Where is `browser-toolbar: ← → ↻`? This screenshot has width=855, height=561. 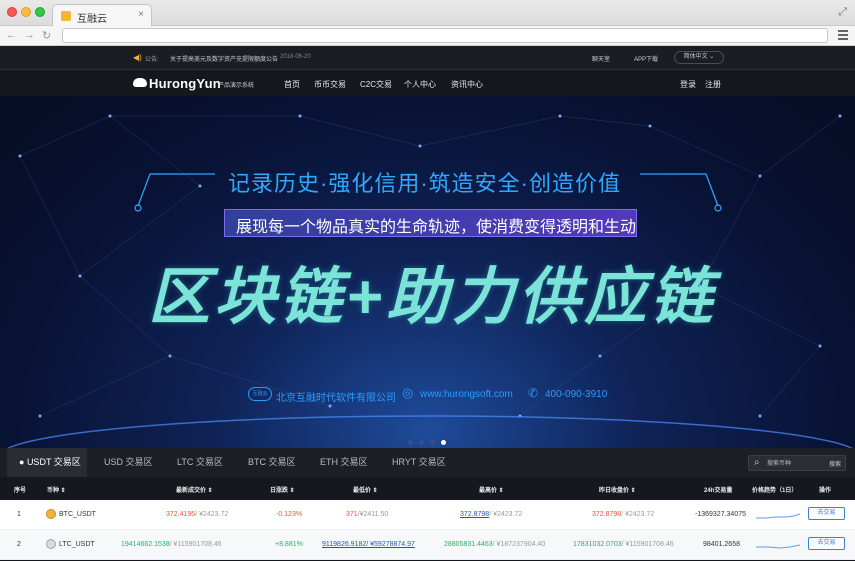 browser-toolbar: ← → ↻ is located at coordinates (427, 36).